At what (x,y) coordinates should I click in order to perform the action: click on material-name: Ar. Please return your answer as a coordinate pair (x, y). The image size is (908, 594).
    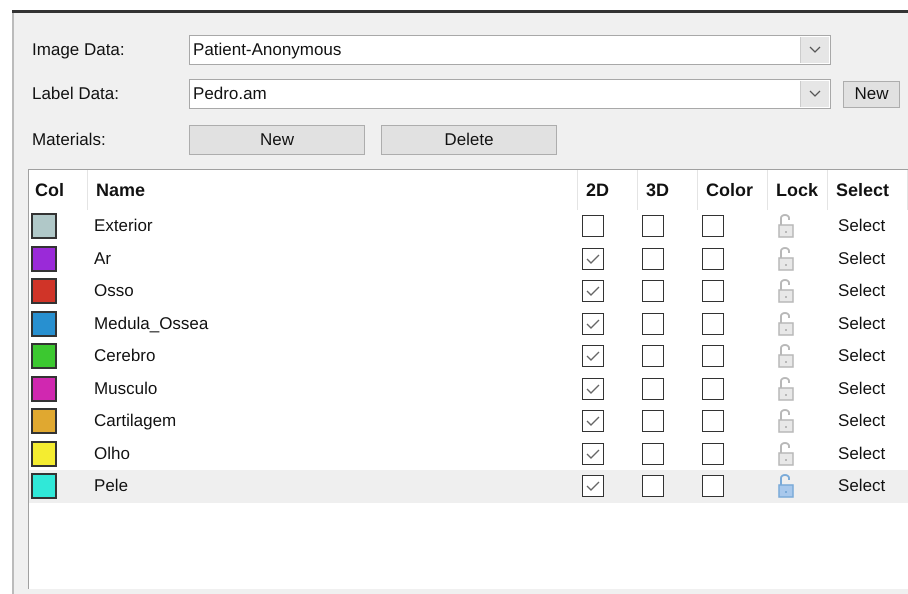
    Looking at the image, I should click on (102, 258).